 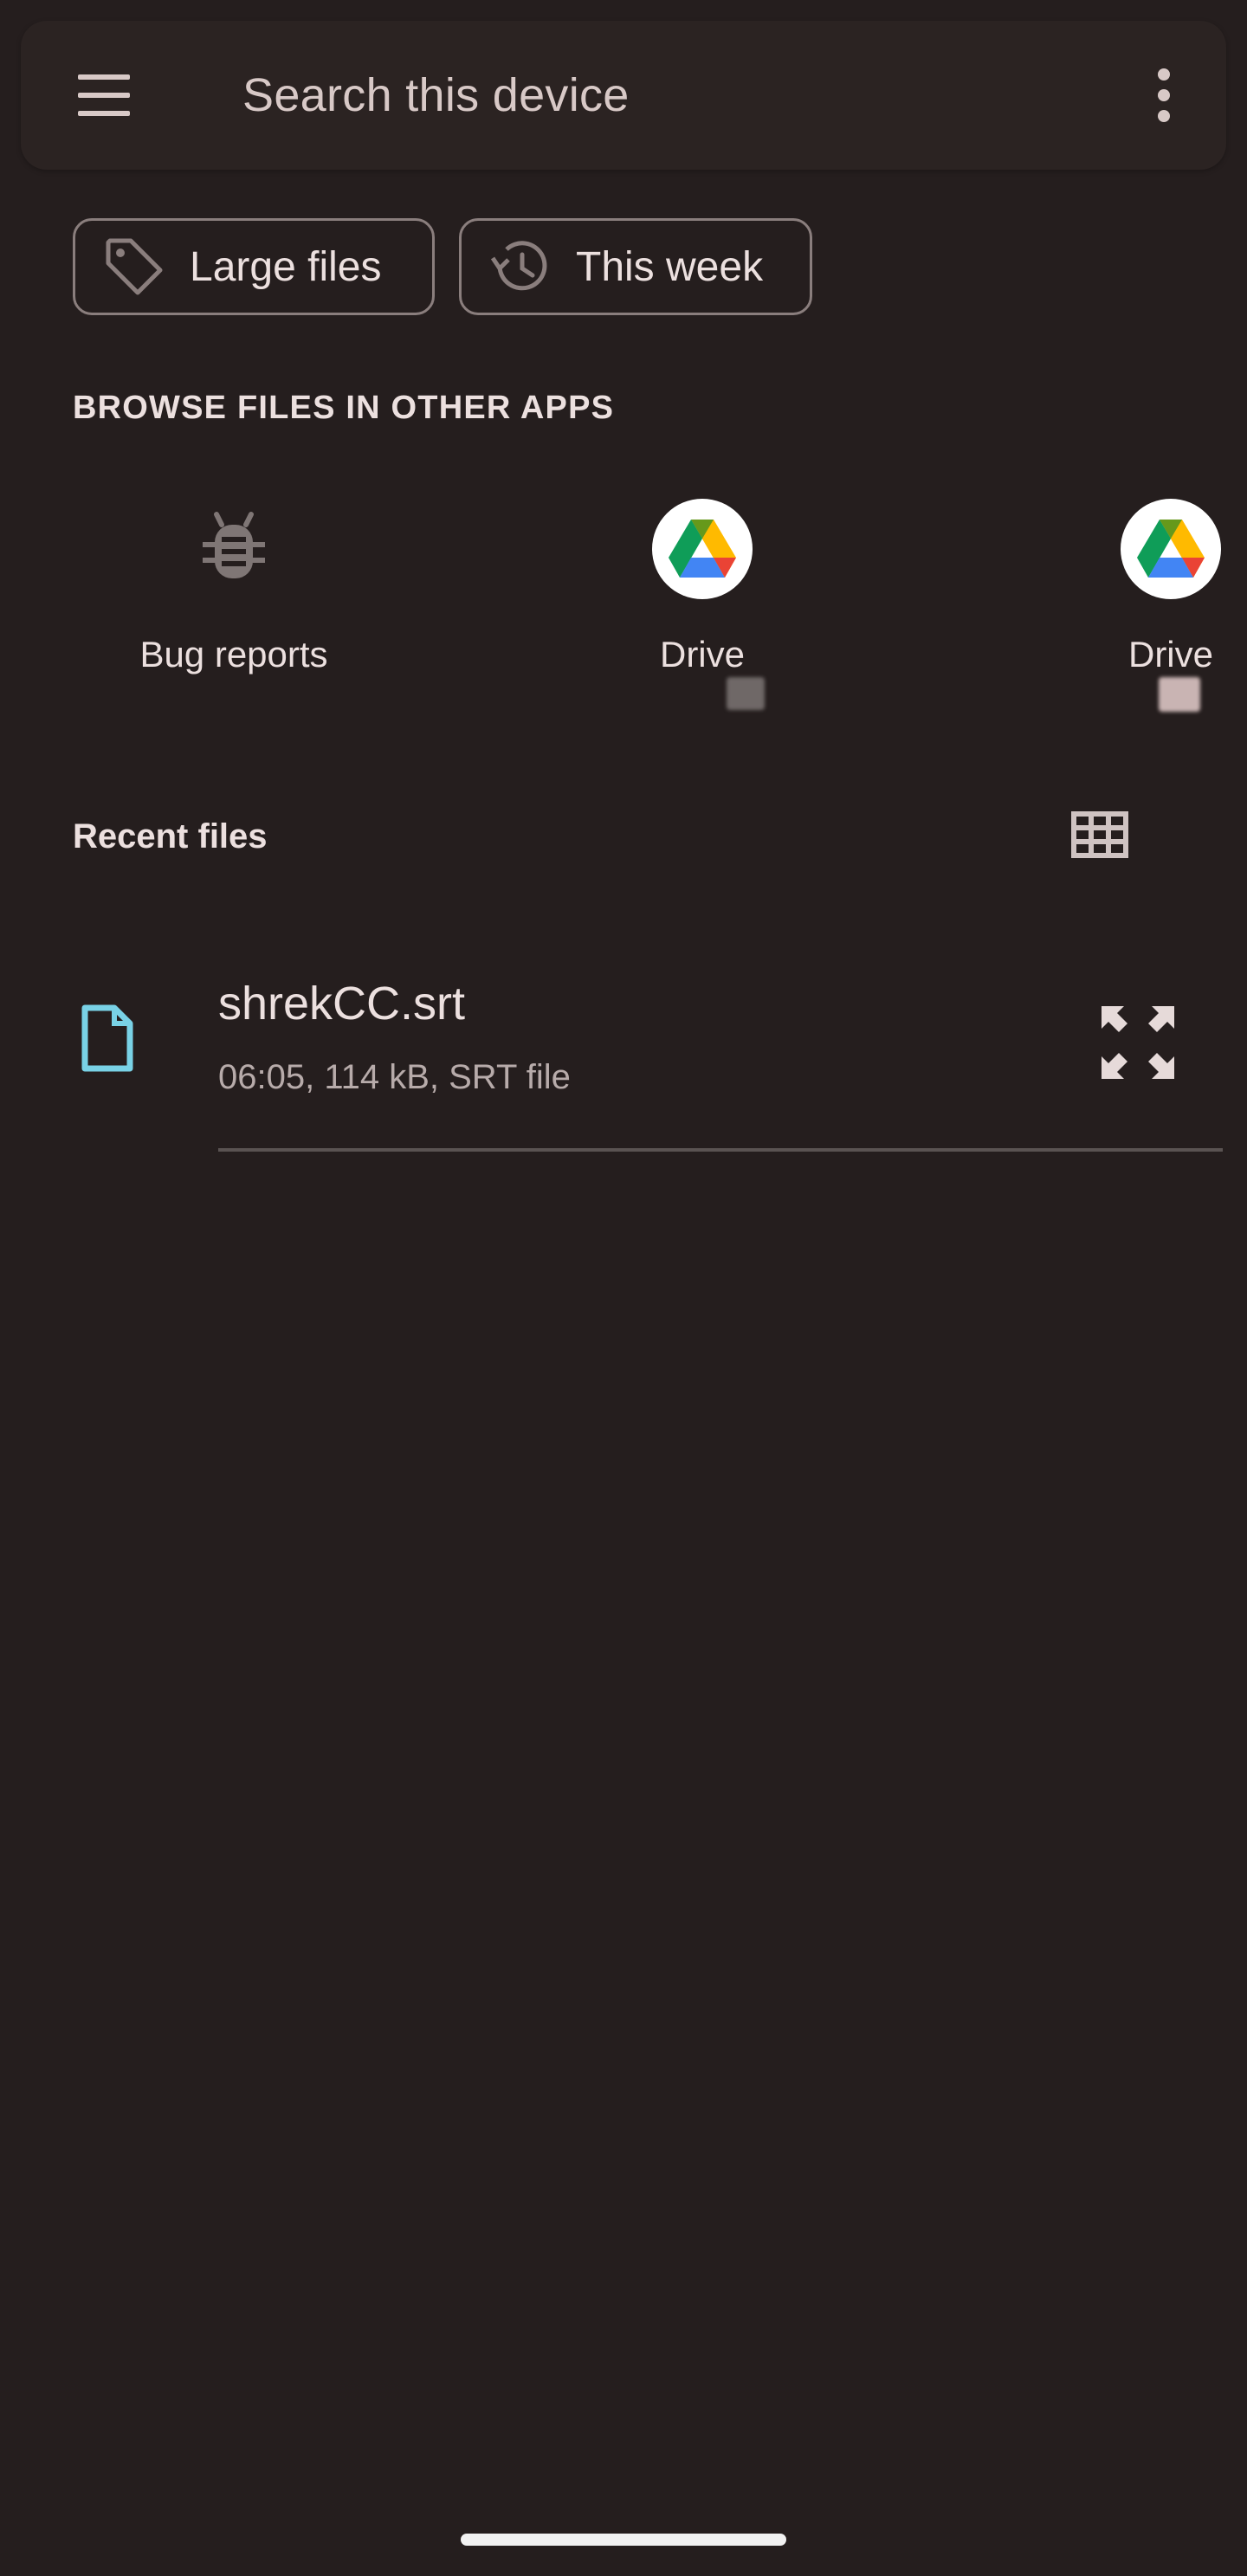 What do you see at coordinates (286, 266) in the screenshot?
I see `chip-label: Large files` at bounding box center [286, 266].